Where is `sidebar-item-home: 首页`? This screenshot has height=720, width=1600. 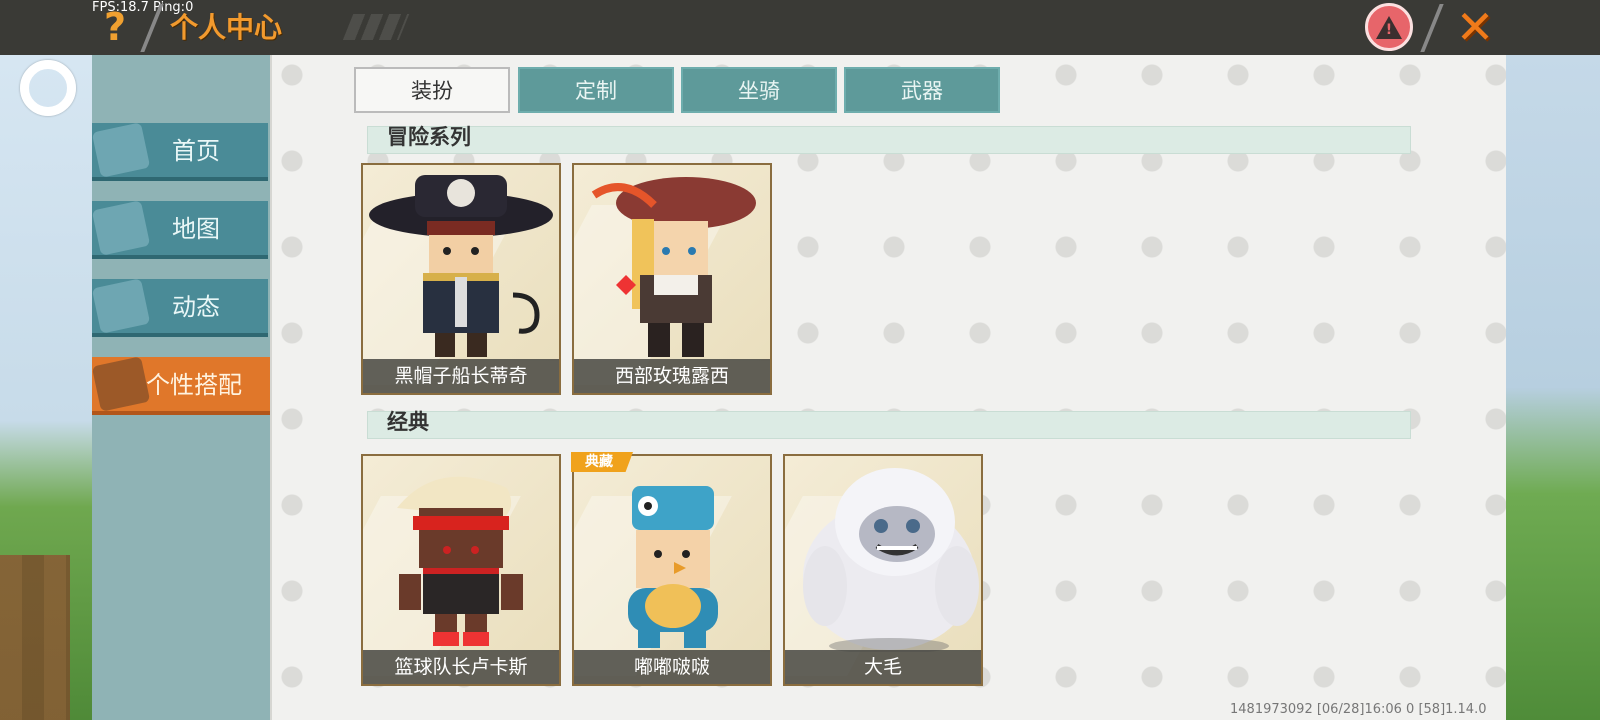 sidebar-item-home: 首页 is located at coordinates (179, 151).